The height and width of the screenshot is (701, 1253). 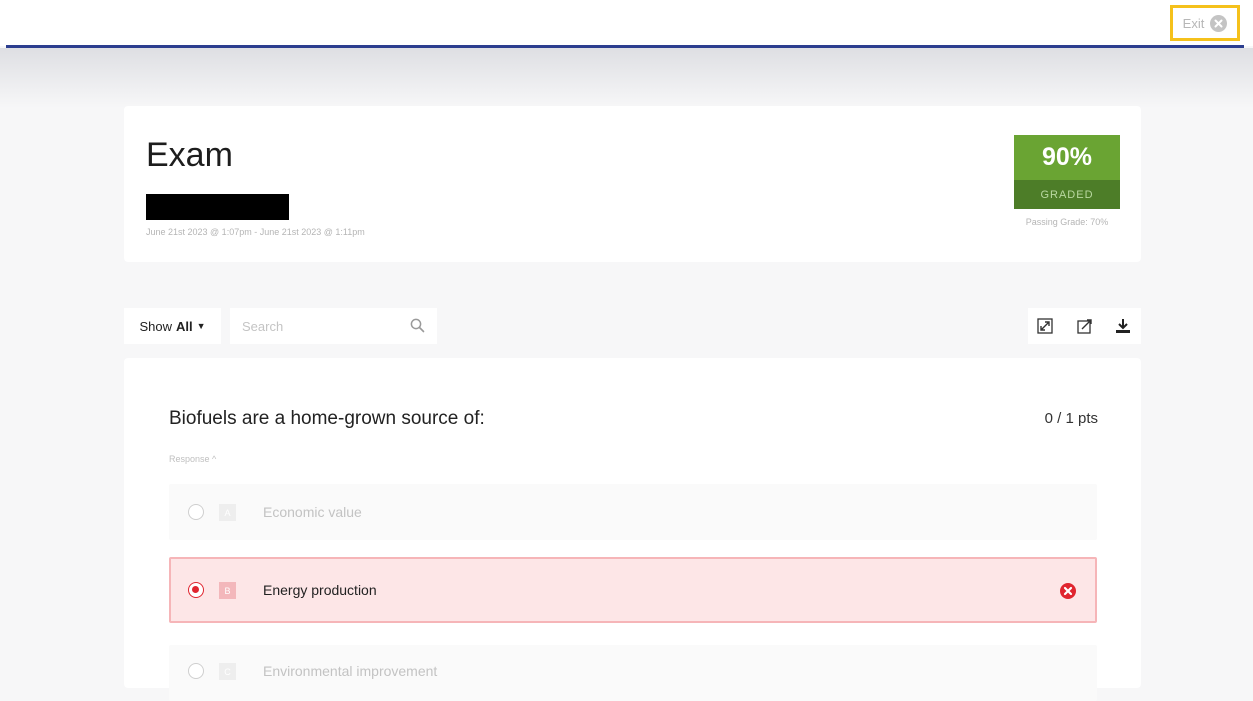 What do you see at coordinates (184, 326) in the screenshot?
I see `show-value: All` at bounding box center [184, 326].